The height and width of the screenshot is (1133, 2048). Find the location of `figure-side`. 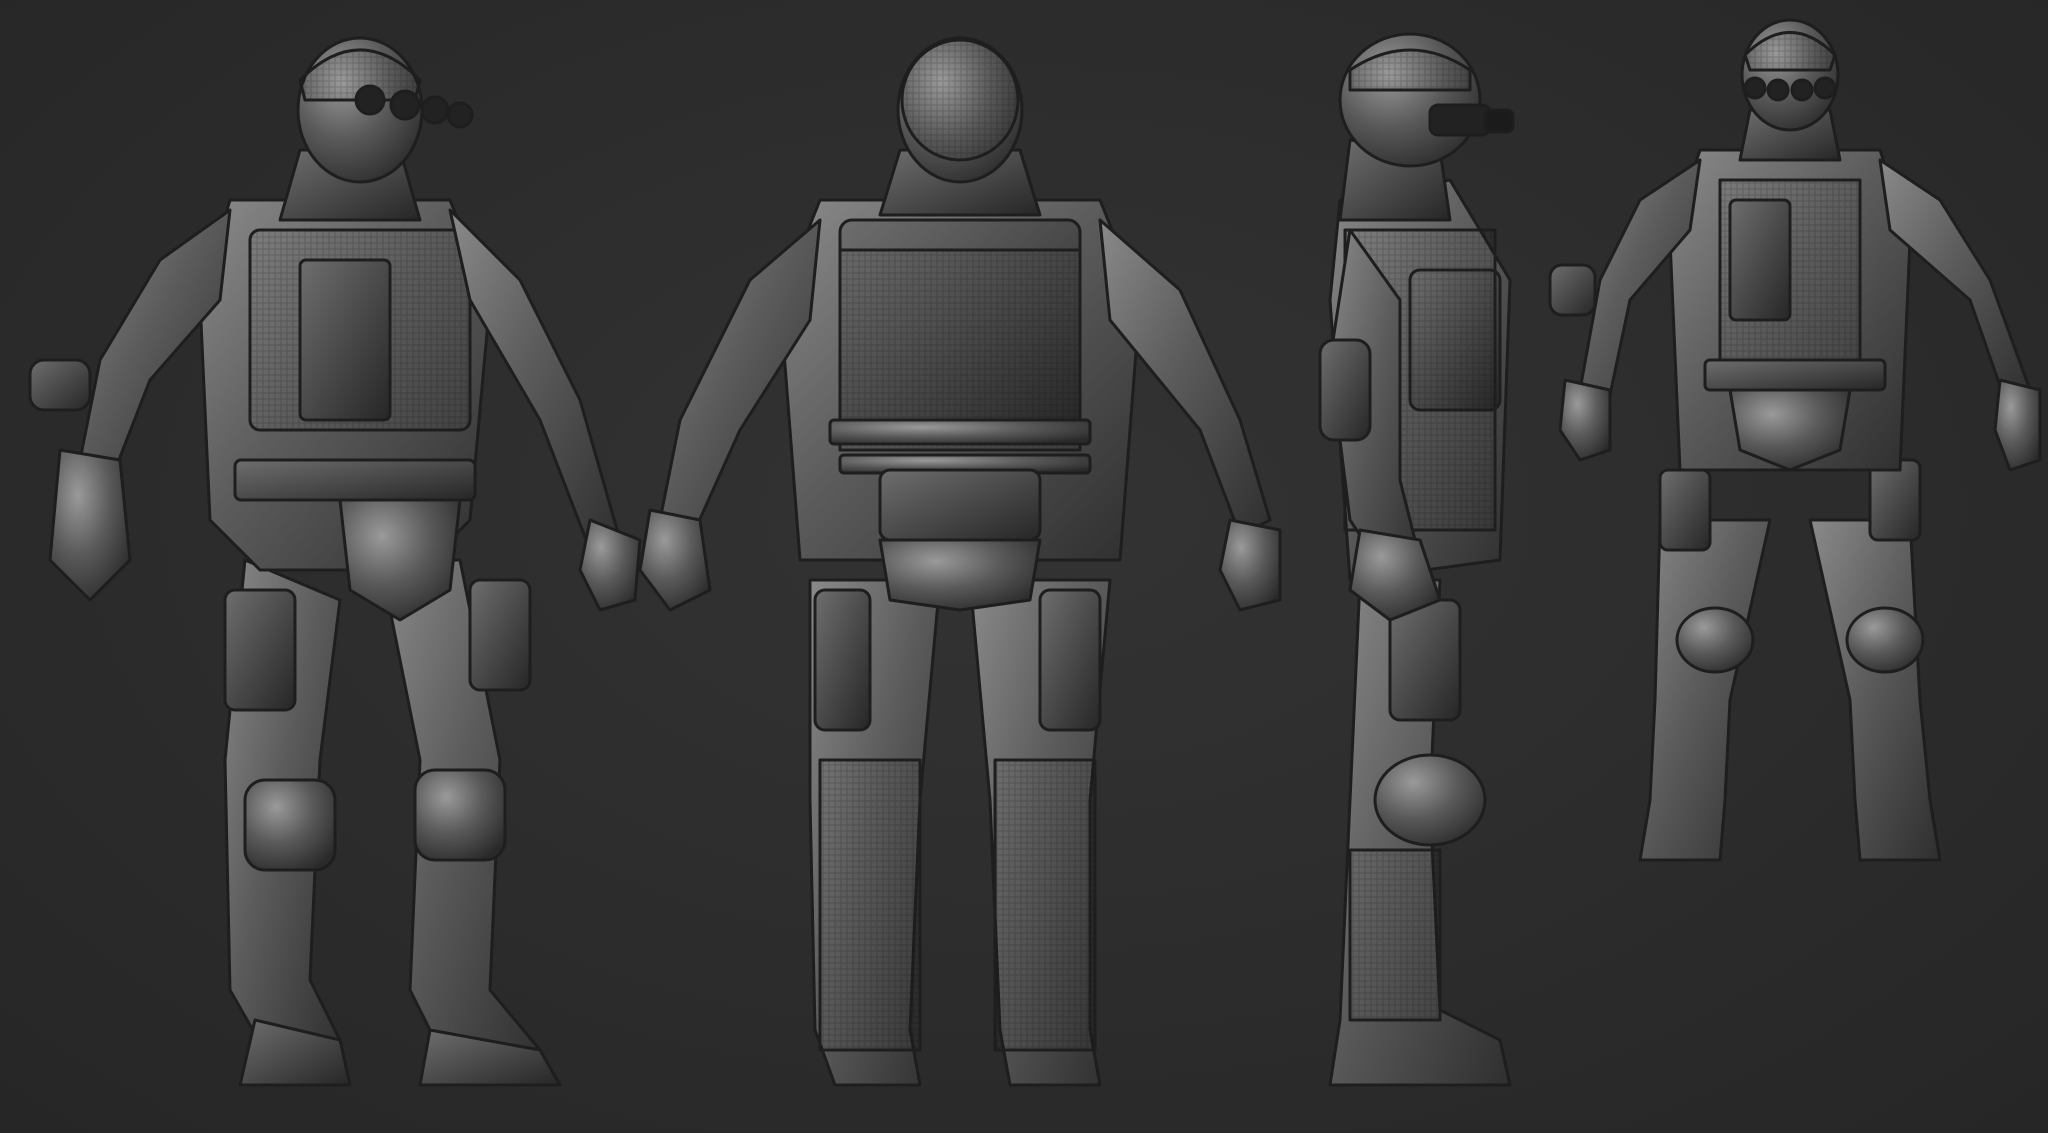

figure-side is located at coordinates (1416, 559).